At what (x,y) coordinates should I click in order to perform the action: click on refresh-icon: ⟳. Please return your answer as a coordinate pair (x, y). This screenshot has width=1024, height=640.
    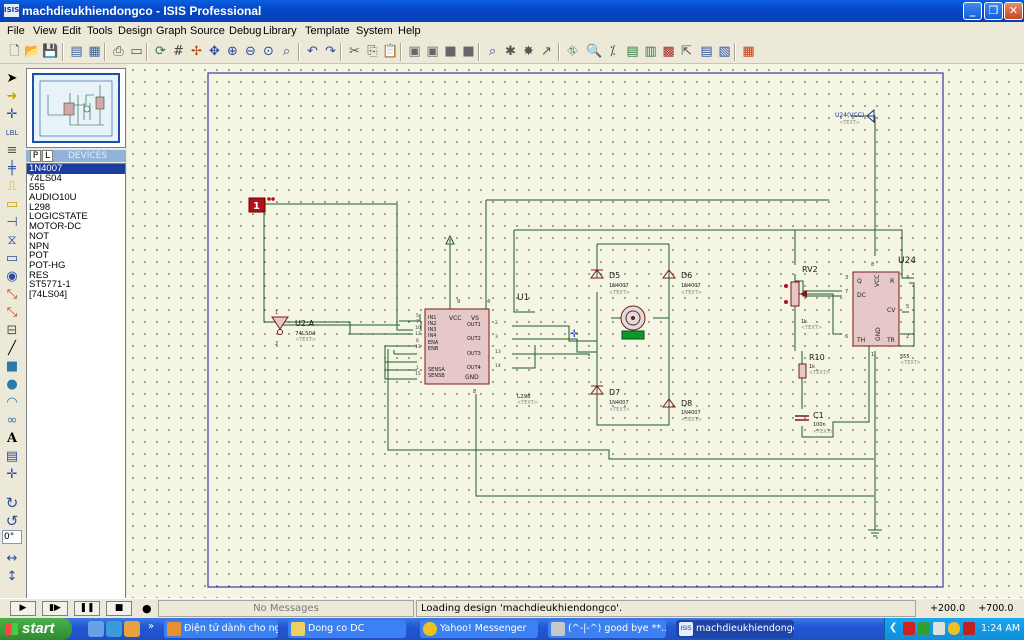
    Looking at the image, I should click on (160, 51).